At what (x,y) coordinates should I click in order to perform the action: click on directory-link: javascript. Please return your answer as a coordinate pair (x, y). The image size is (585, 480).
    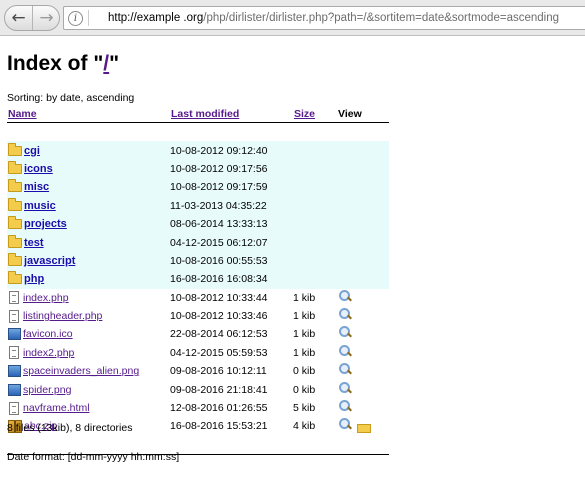
    Looking at the image, I should click on (49, 261).